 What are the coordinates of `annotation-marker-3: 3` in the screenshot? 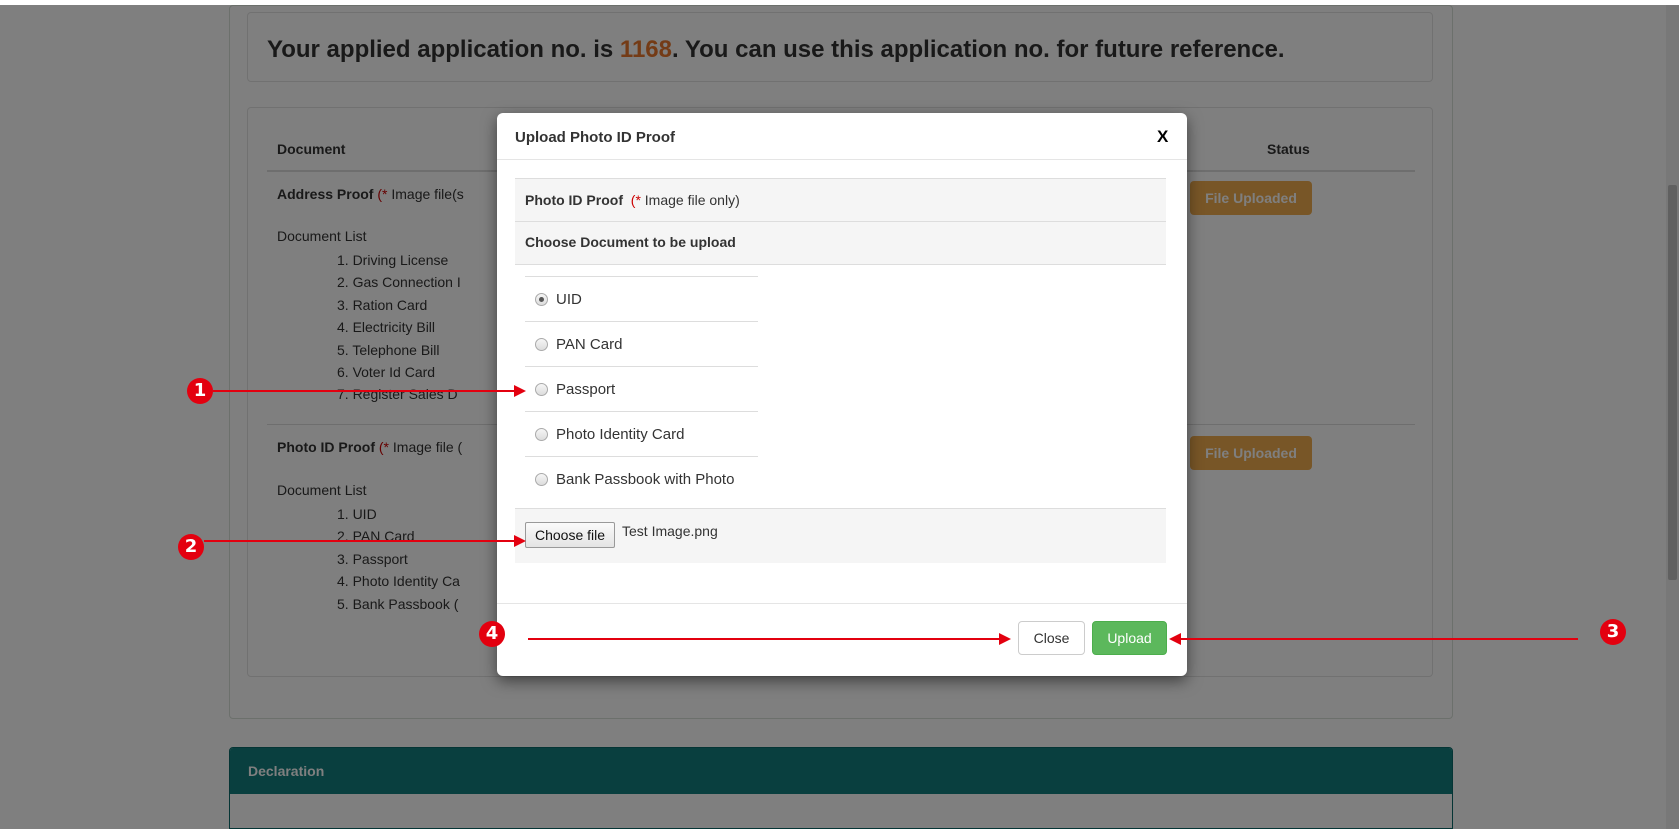 It's located at (1613, 632).